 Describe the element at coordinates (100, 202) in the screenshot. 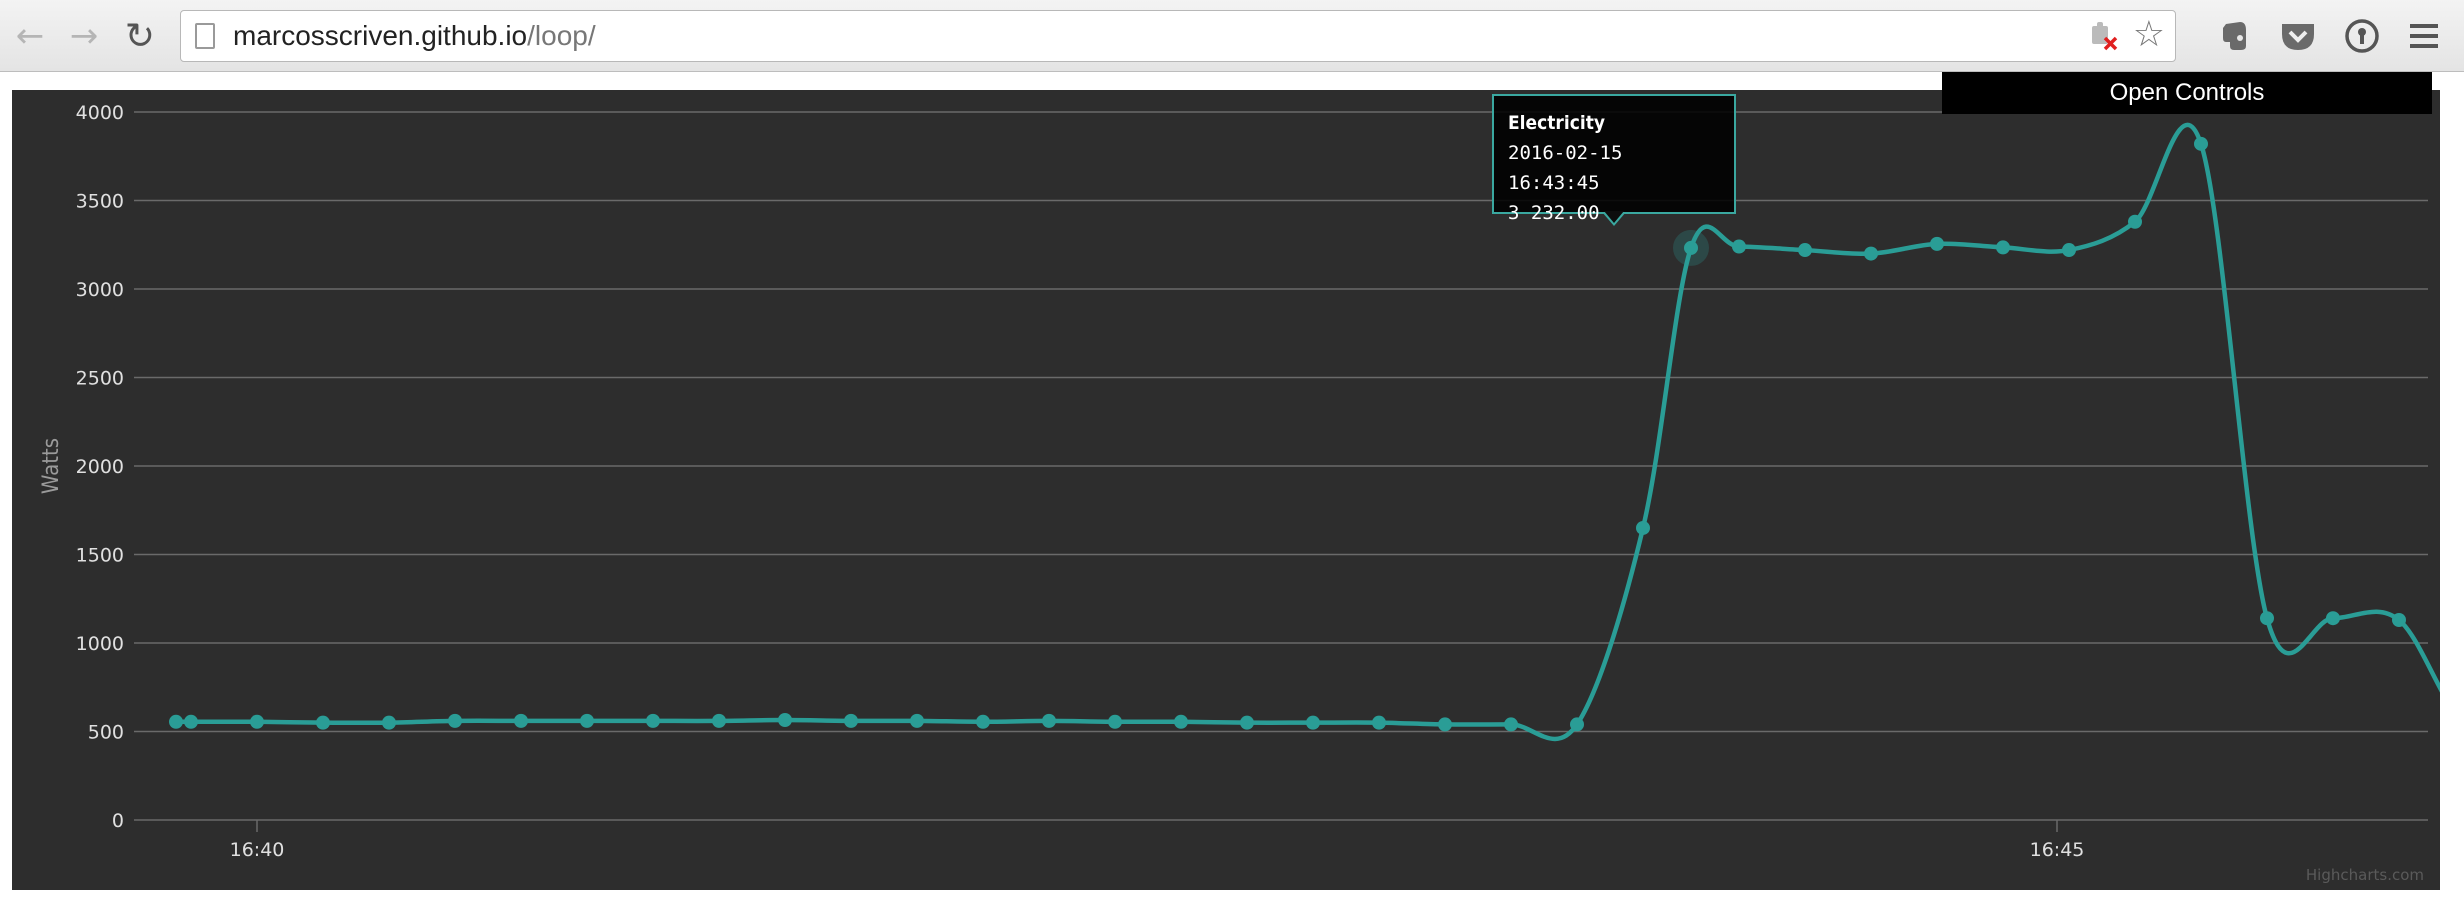

I see `y-tick-label: 3500` at that location.